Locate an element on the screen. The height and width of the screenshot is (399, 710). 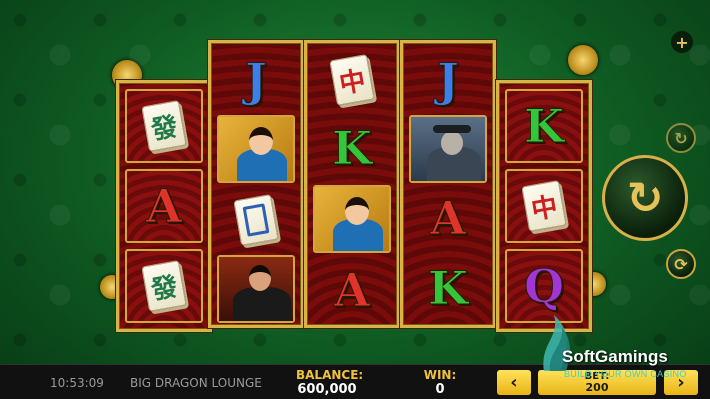
win-display: WIN: 0 is located at coordinates (440, 382).